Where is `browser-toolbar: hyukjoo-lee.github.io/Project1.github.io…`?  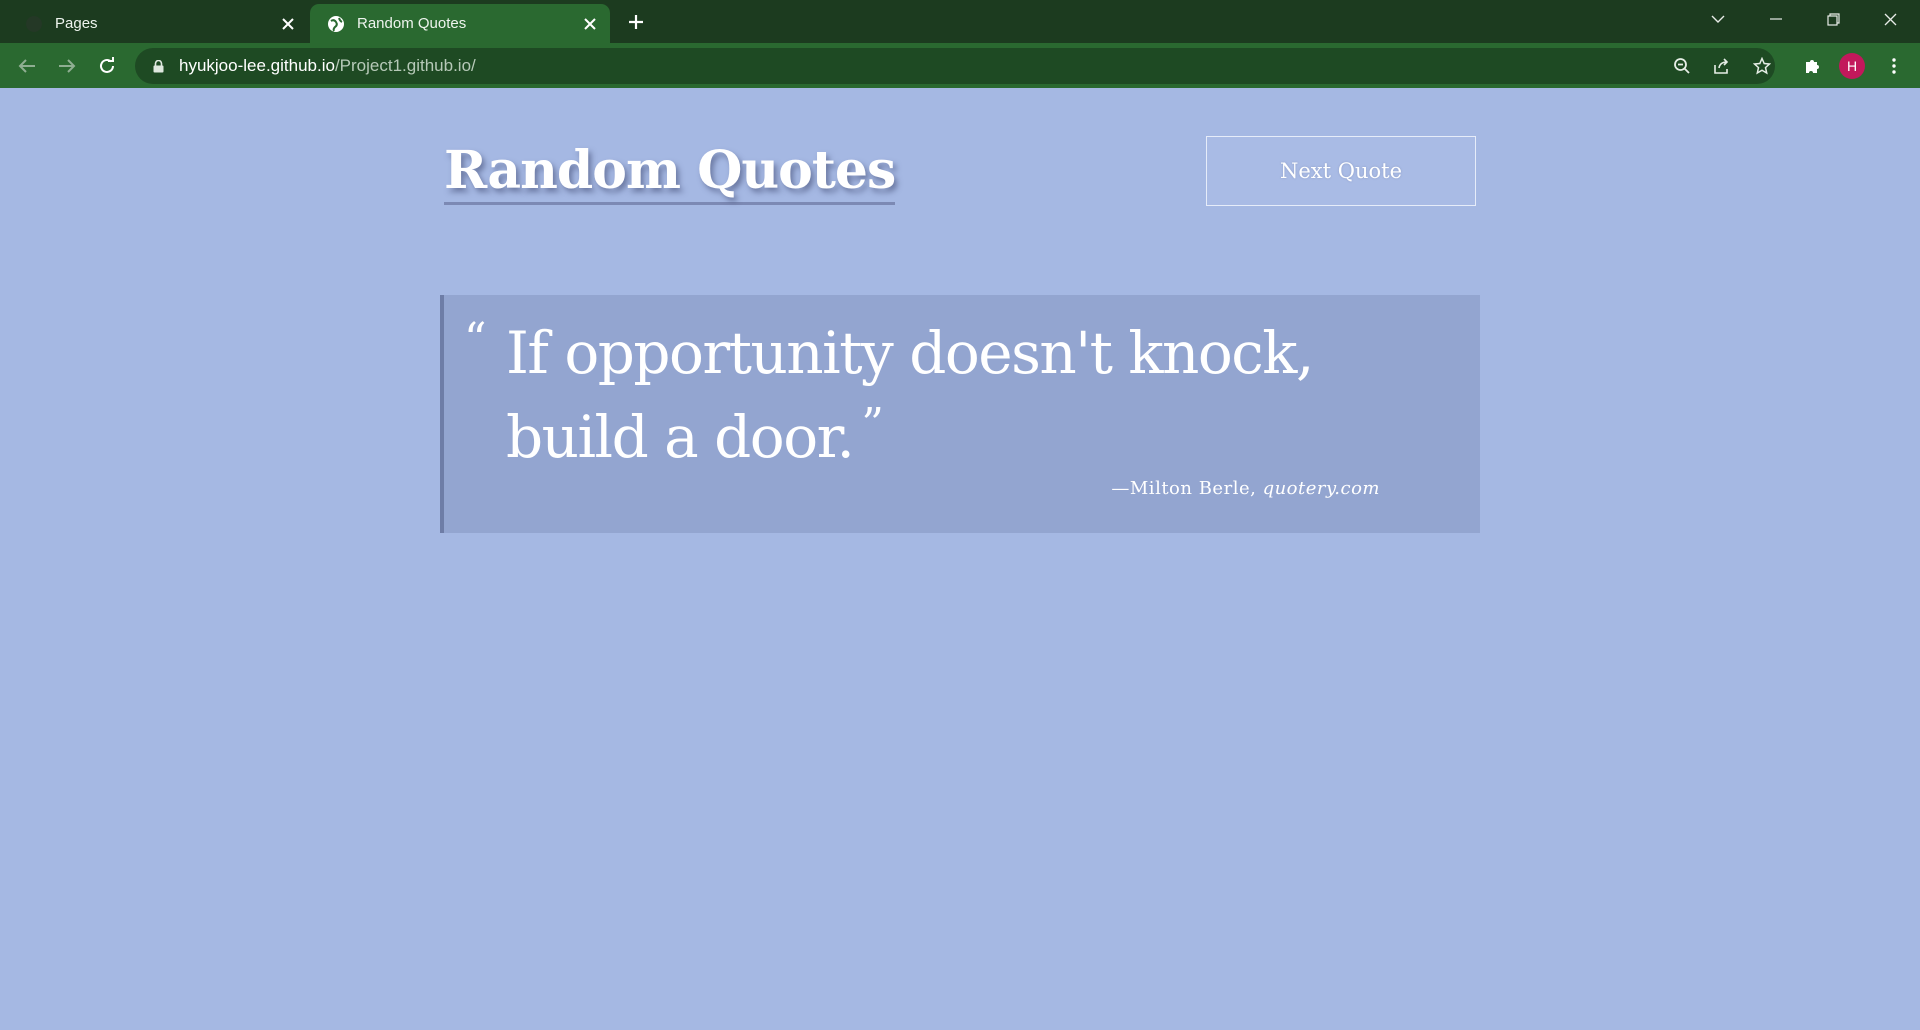
browser-toolbar: hyukjoo-lee.github.io/Project1.github.io… is located at coordinates (960, 65).